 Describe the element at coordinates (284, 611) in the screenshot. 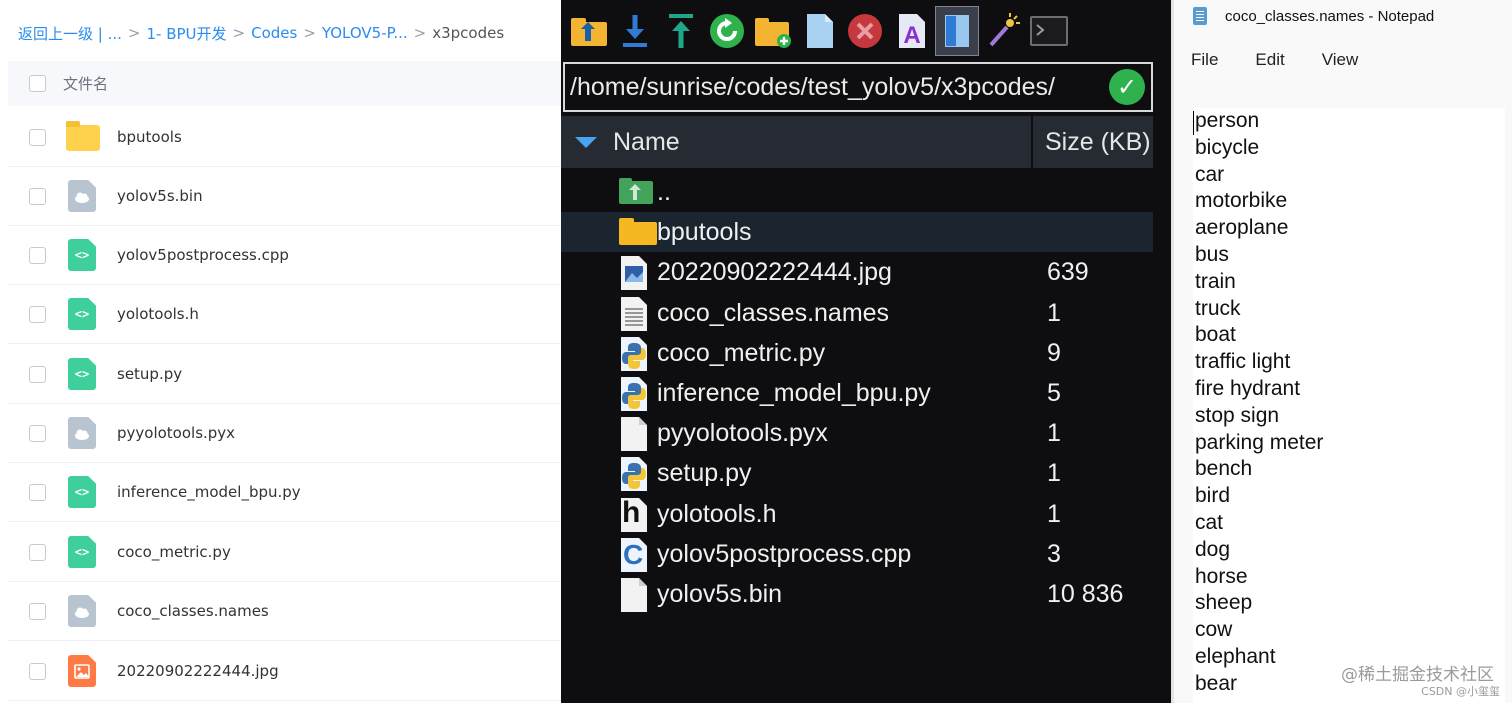

I see `list-item: coco_classes.names` at that location.